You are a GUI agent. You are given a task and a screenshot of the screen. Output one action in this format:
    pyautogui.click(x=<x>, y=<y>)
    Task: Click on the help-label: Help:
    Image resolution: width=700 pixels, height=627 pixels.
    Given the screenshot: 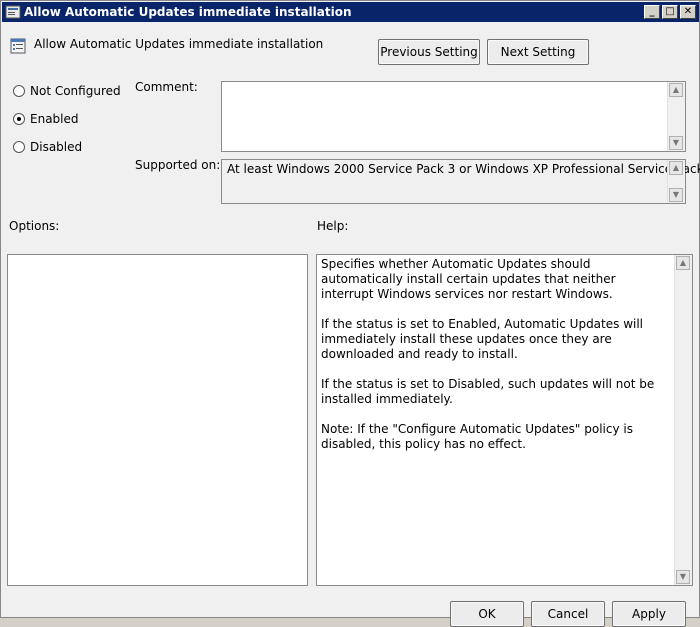 What is the action you would take?
    pyautogui.click(x=333, y=226)
    